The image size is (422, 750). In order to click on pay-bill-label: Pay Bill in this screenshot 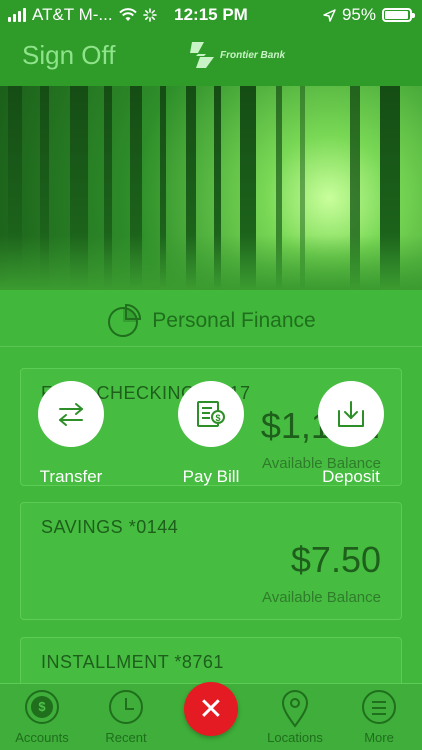, I will do `click(211, 476)`.